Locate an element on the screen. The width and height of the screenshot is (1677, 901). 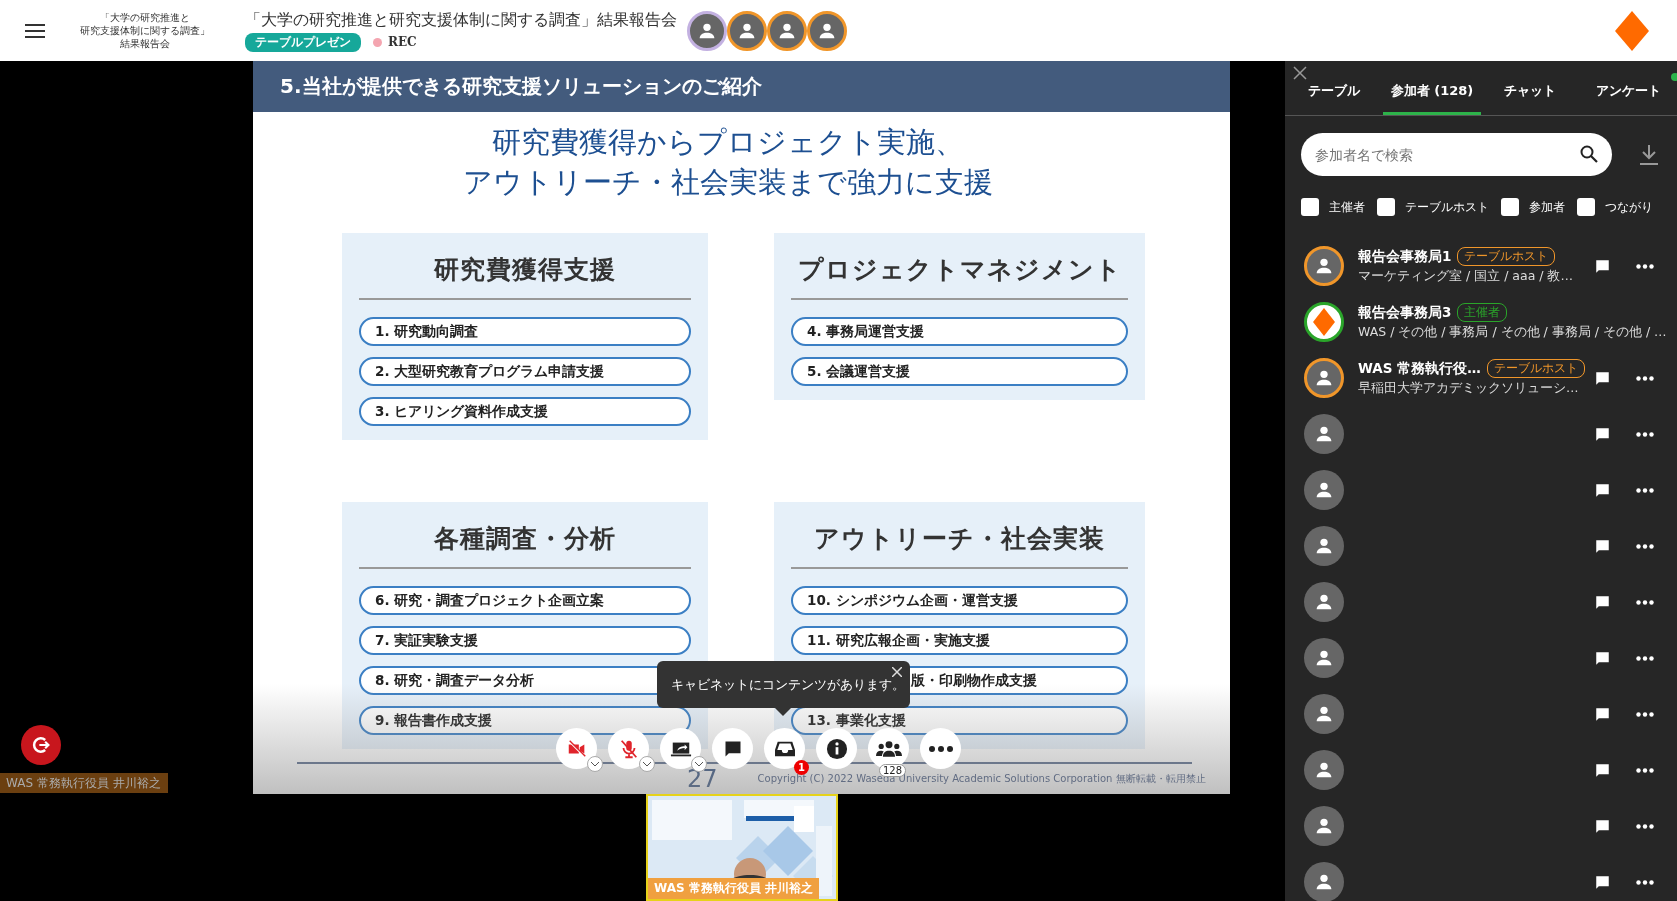
participant-count: 128 is located at coordinates (893, 770).